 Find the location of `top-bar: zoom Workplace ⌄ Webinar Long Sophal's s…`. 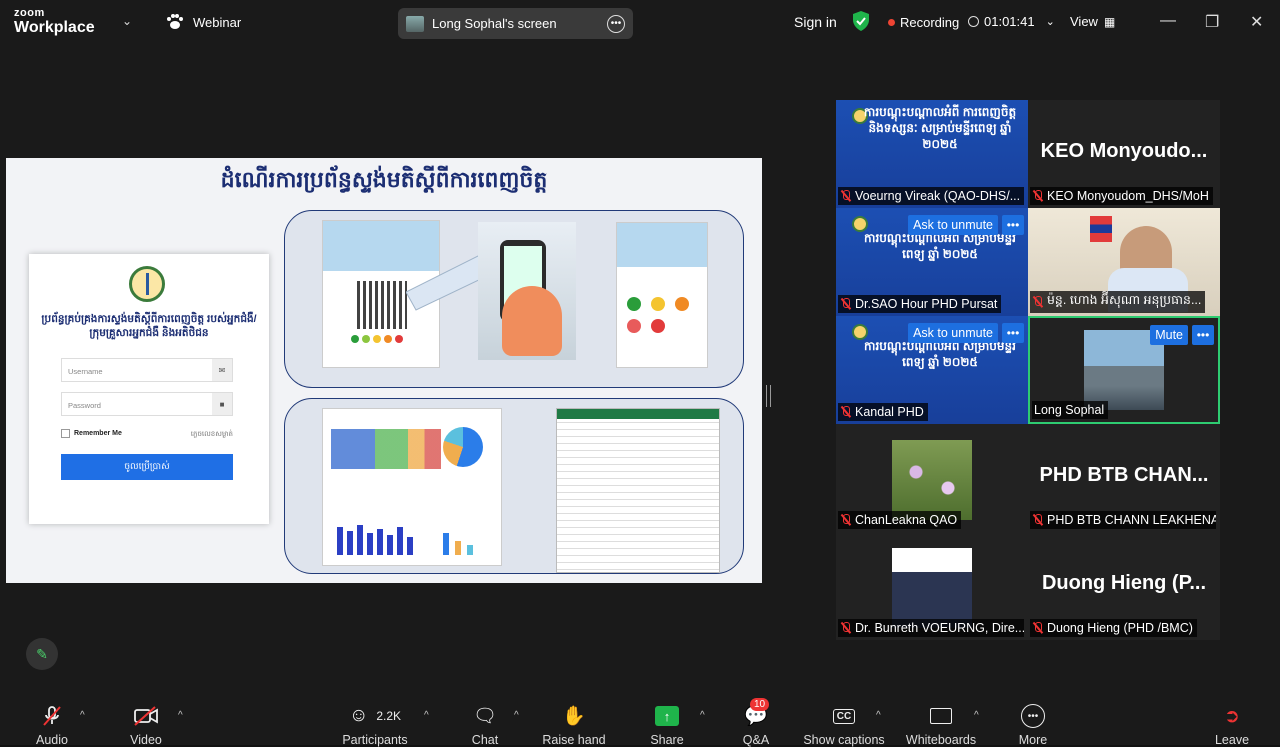

top-bar: zoom Workplace ⌄ Webinar Long Sophal's s… is located at coordinates (640, 22).